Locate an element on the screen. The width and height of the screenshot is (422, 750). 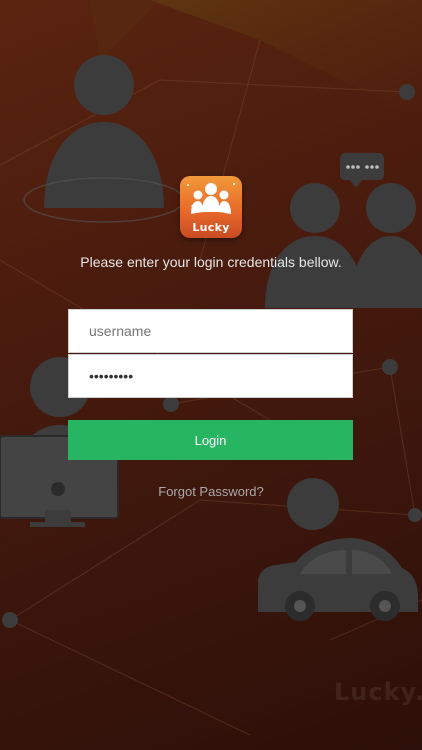
app-logo: Lucky is located at coordinates (211, 207).